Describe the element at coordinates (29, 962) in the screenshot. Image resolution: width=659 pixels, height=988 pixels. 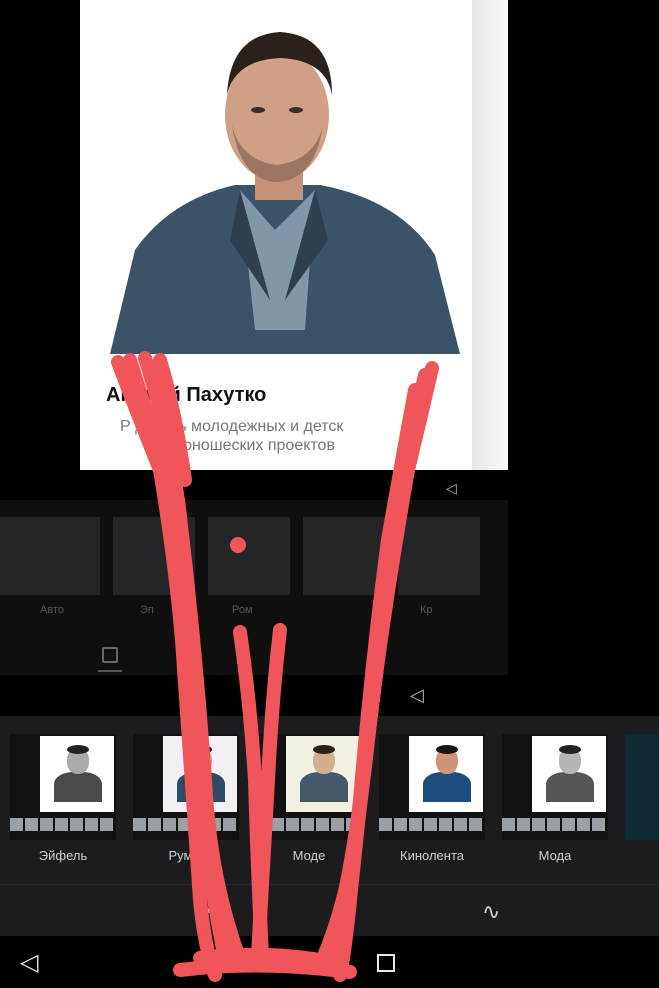
I see `system-back-icon: ◁` at that location.